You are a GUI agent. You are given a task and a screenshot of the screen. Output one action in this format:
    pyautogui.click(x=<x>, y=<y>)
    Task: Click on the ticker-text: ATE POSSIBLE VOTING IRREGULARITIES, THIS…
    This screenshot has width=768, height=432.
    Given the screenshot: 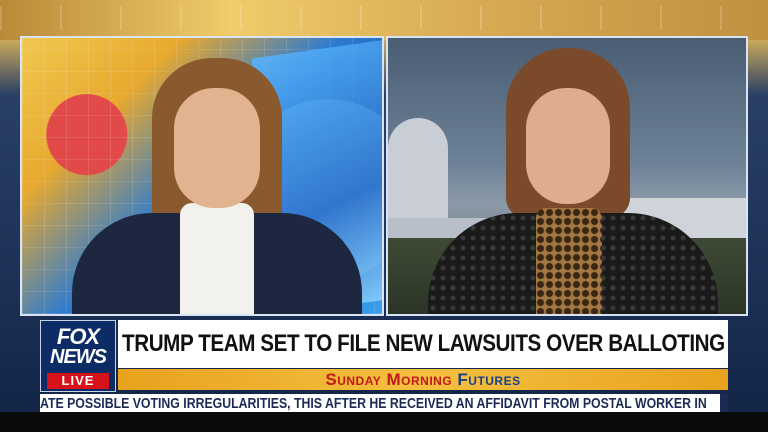 What is the action you would take?
    pyautogui.click(x=373, y=403)
    